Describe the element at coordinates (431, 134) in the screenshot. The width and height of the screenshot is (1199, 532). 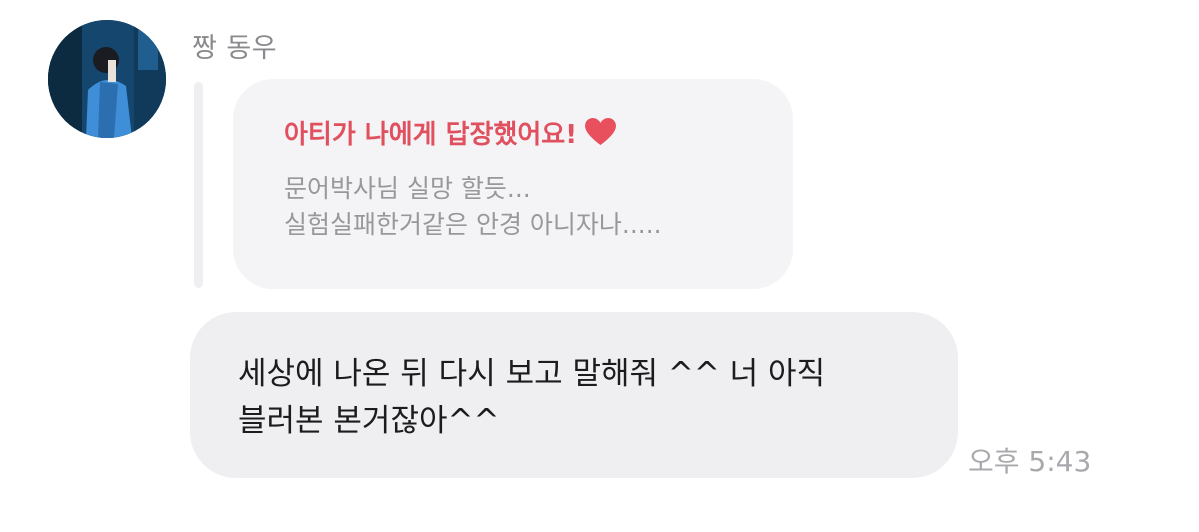
I see `reply-header-label: 아티가 나에게 답장했어요!` at that location.